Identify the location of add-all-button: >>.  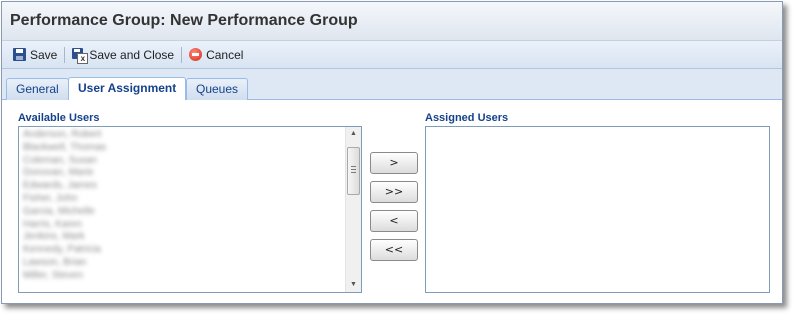
(394, 192).